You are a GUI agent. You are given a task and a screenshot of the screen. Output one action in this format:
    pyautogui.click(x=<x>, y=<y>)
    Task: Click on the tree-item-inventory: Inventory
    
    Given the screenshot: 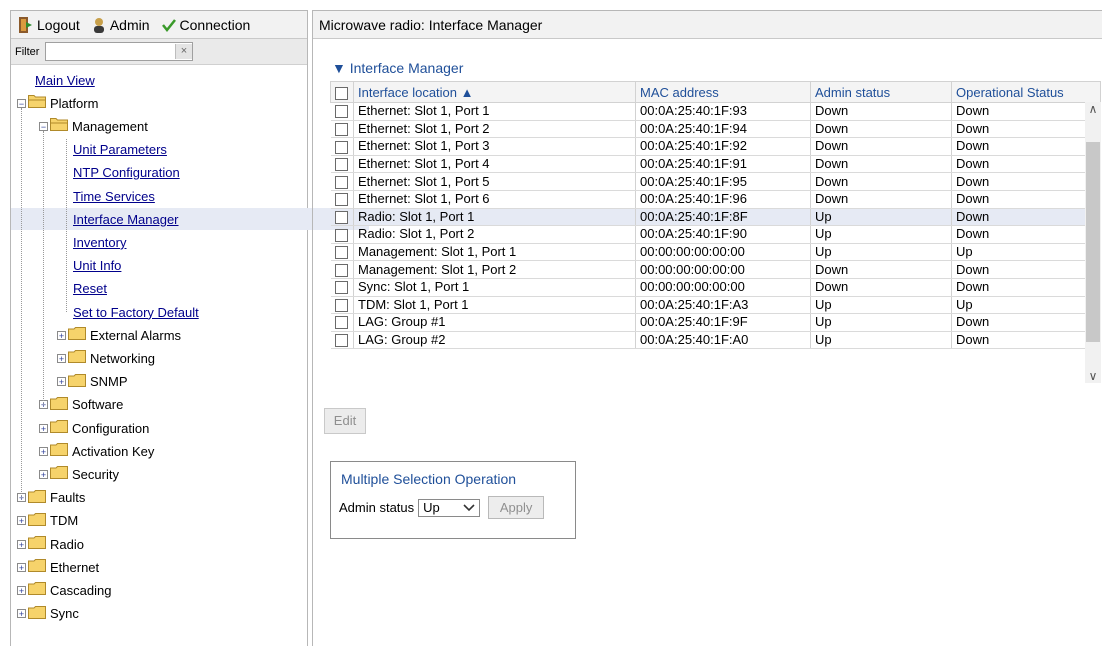 What is the action you would take?
    pyautogui.click(x=99, y=242)
    